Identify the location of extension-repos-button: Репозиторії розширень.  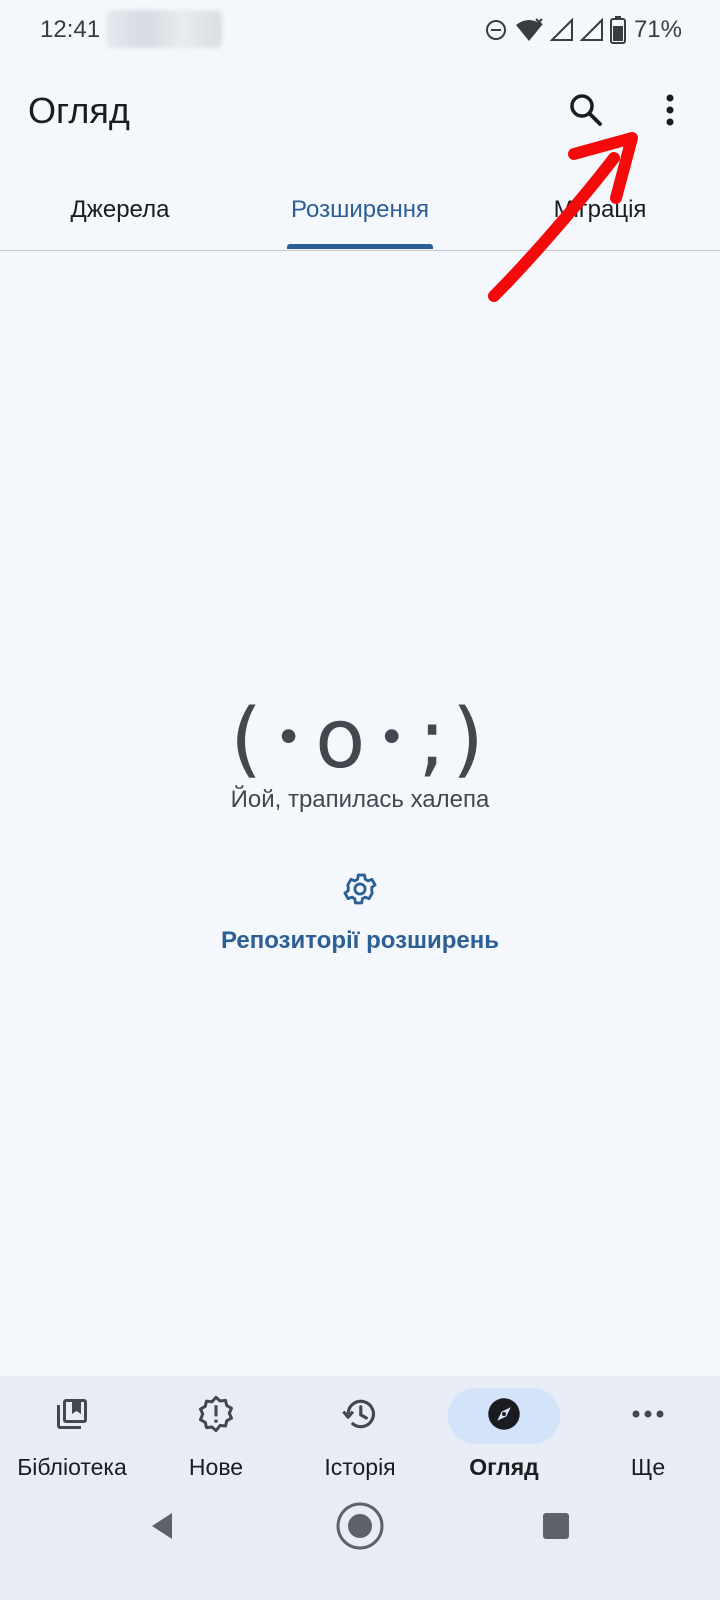
(360, 915).